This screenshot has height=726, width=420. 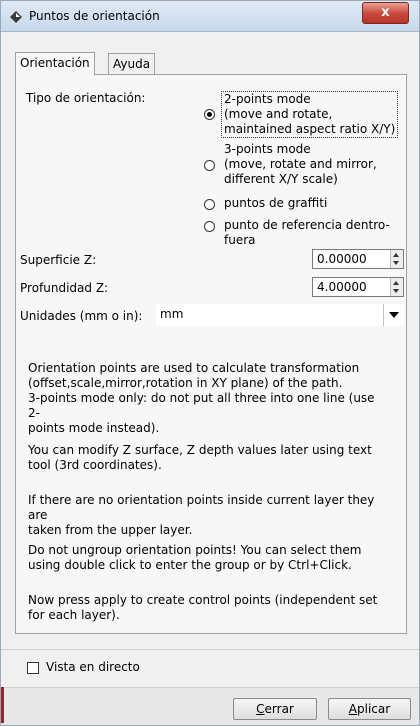 What do you see at coordinates (210, 706) in the screenshot?
I see `button-bar: Cerrar Aplicar` at bounding box center [210, 706].